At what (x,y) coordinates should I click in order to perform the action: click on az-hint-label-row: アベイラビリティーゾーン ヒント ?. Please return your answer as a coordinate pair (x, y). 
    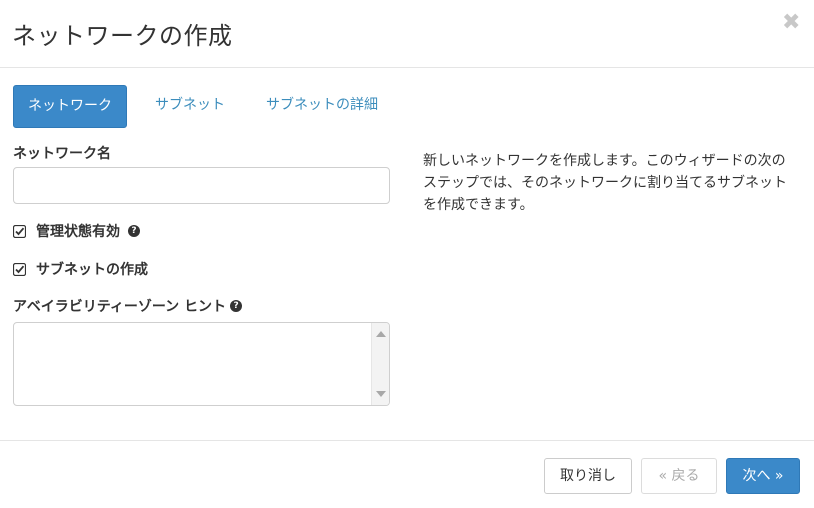
    Looking at the image, I should click on (128, 306).